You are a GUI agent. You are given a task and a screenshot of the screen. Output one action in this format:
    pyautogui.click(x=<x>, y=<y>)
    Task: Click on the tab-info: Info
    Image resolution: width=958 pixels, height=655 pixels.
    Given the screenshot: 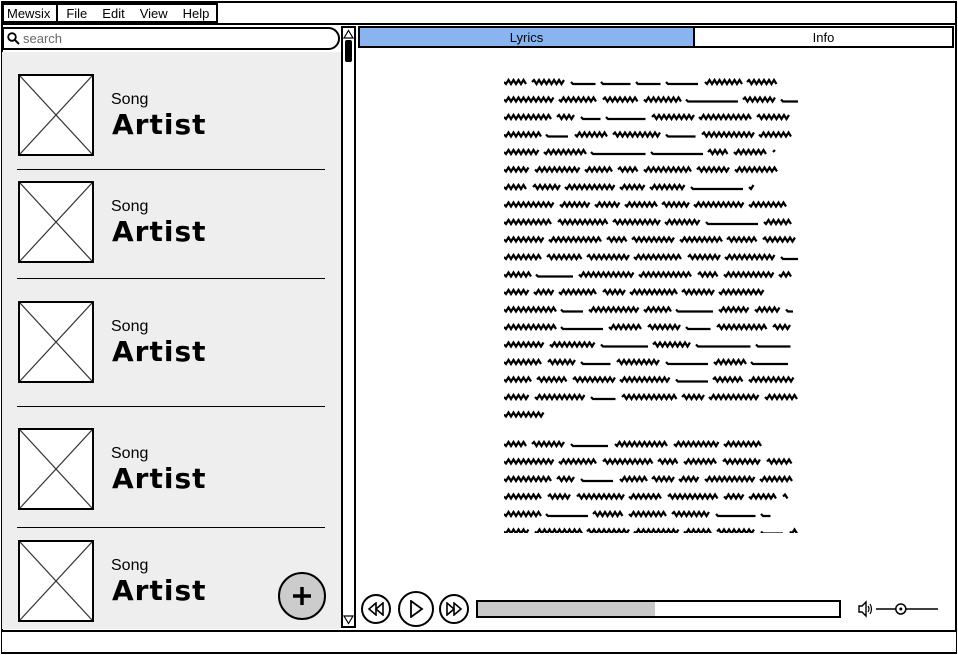 What is the action you would take?
    pyautogui.click(x=823, y=37)
    